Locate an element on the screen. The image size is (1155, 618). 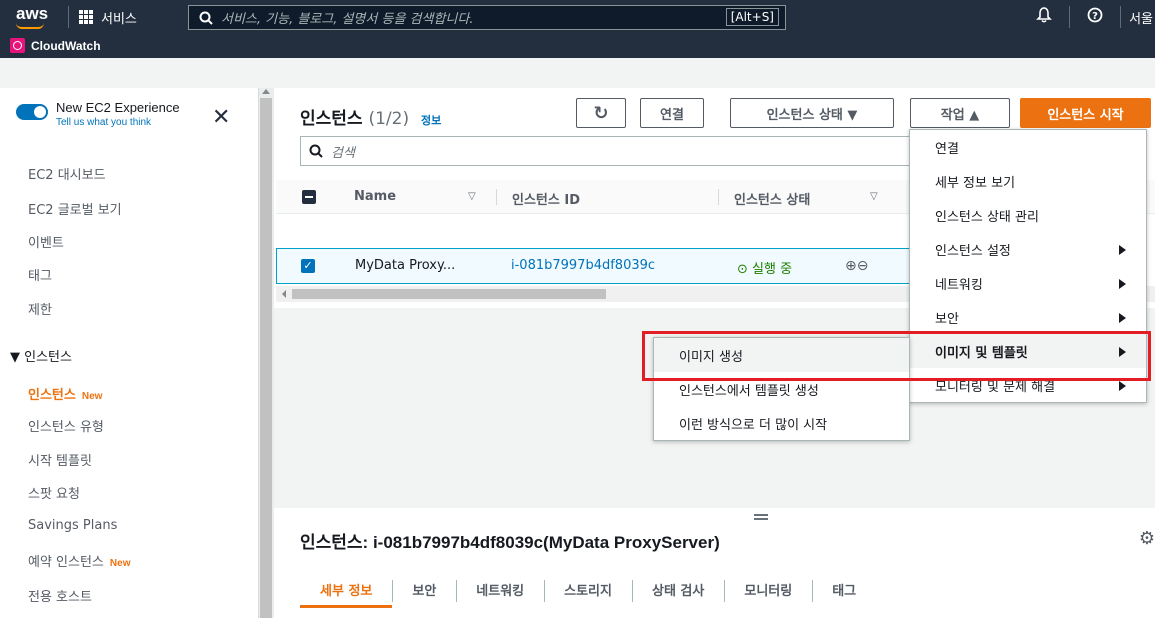
aws-logo: aws is located at coordinates (34, 17).